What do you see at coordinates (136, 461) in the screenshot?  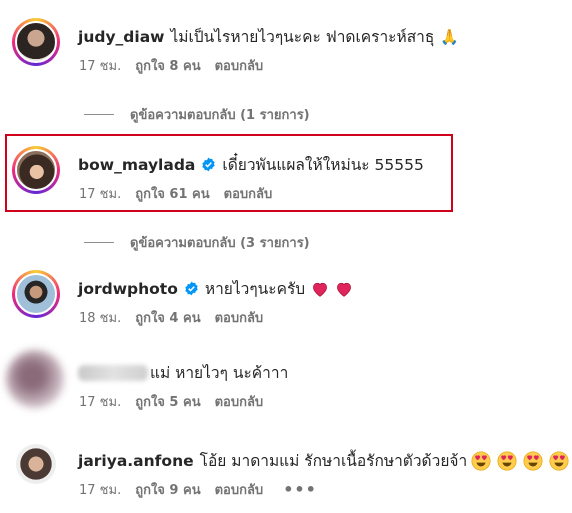 I see `comment-username: jariya.anfone` at bounding box center [136, 461].